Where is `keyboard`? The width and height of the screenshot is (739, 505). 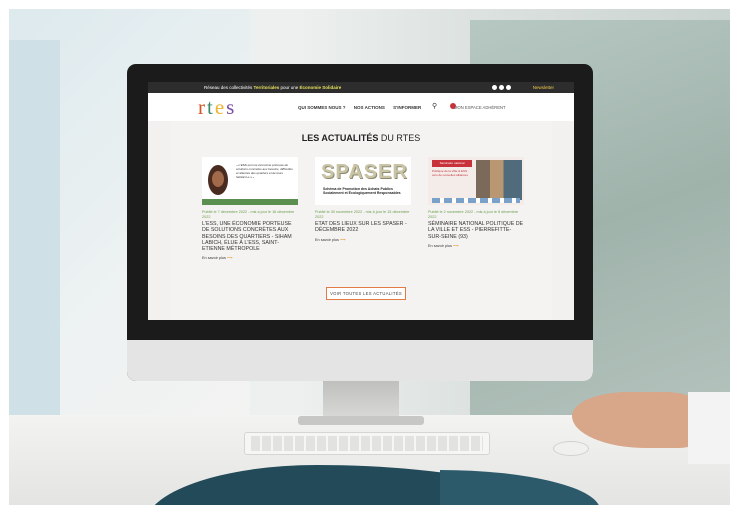 keyboard is located at coordinates (367, 443).